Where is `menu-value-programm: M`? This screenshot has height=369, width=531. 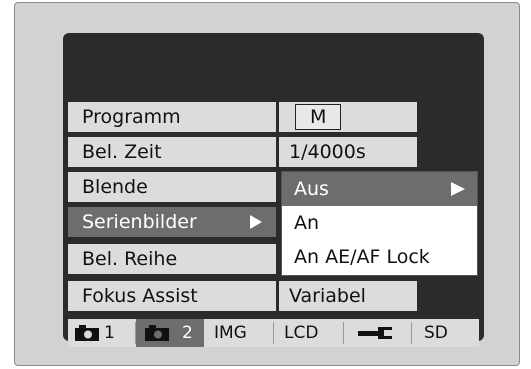
menu-value-programm: M is located at coordinates (348, 117).